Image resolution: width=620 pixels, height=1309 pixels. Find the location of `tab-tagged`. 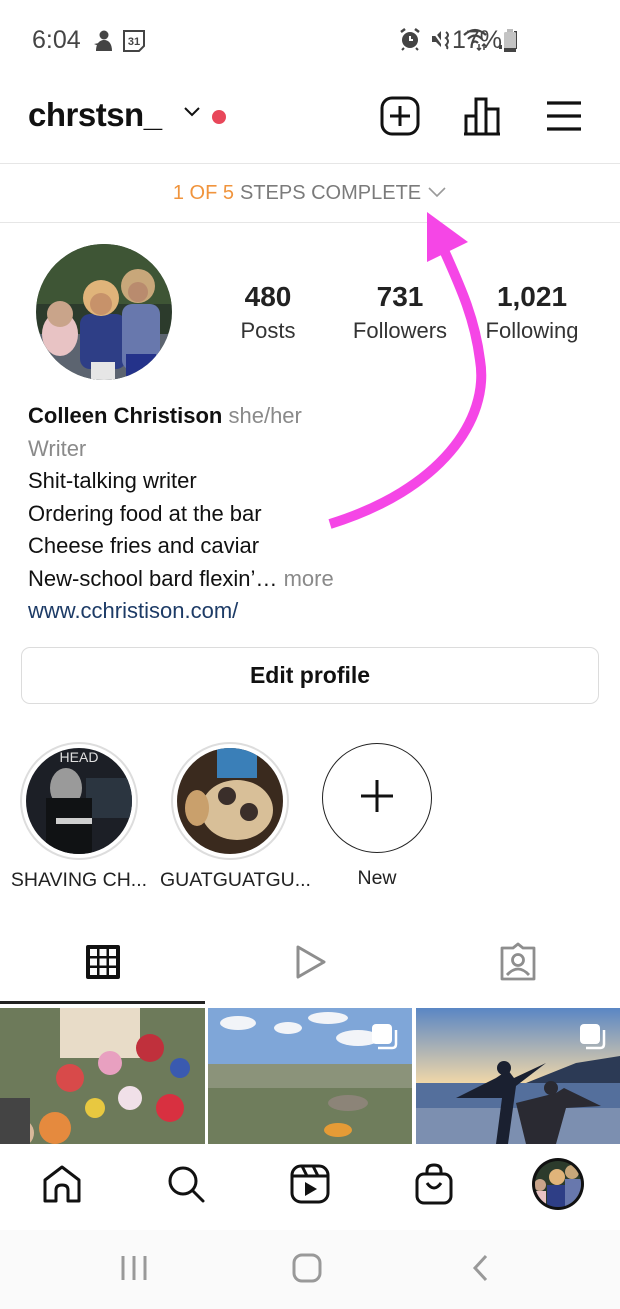

tab-tagged is located at coordinates (518, 964).